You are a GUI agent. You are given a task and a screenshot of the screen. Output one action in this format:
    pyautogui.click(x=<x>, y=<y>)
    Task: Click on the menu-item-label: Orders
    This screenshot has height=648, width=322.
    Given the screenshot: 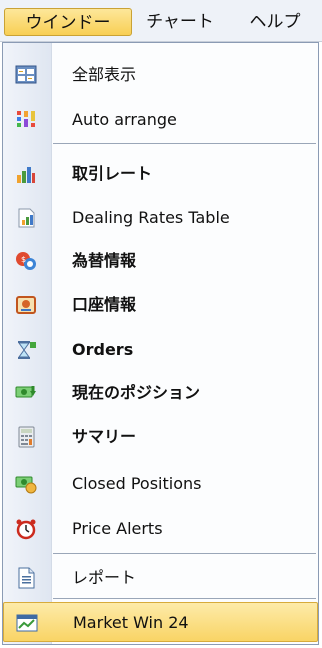 What is the action you would take?
    pyautogui.click(x=103, y=349)
    